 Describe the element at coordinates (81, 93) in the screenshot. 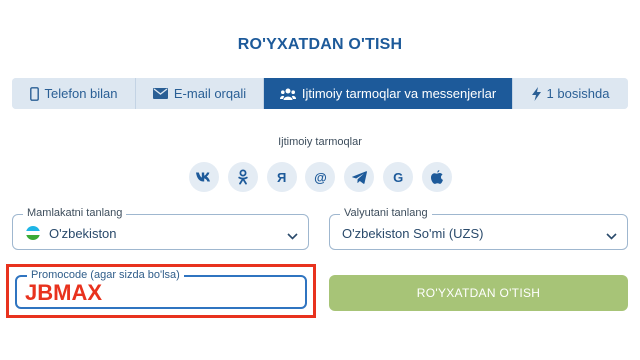

I see `tab-label: Telefon bilan` at that location.